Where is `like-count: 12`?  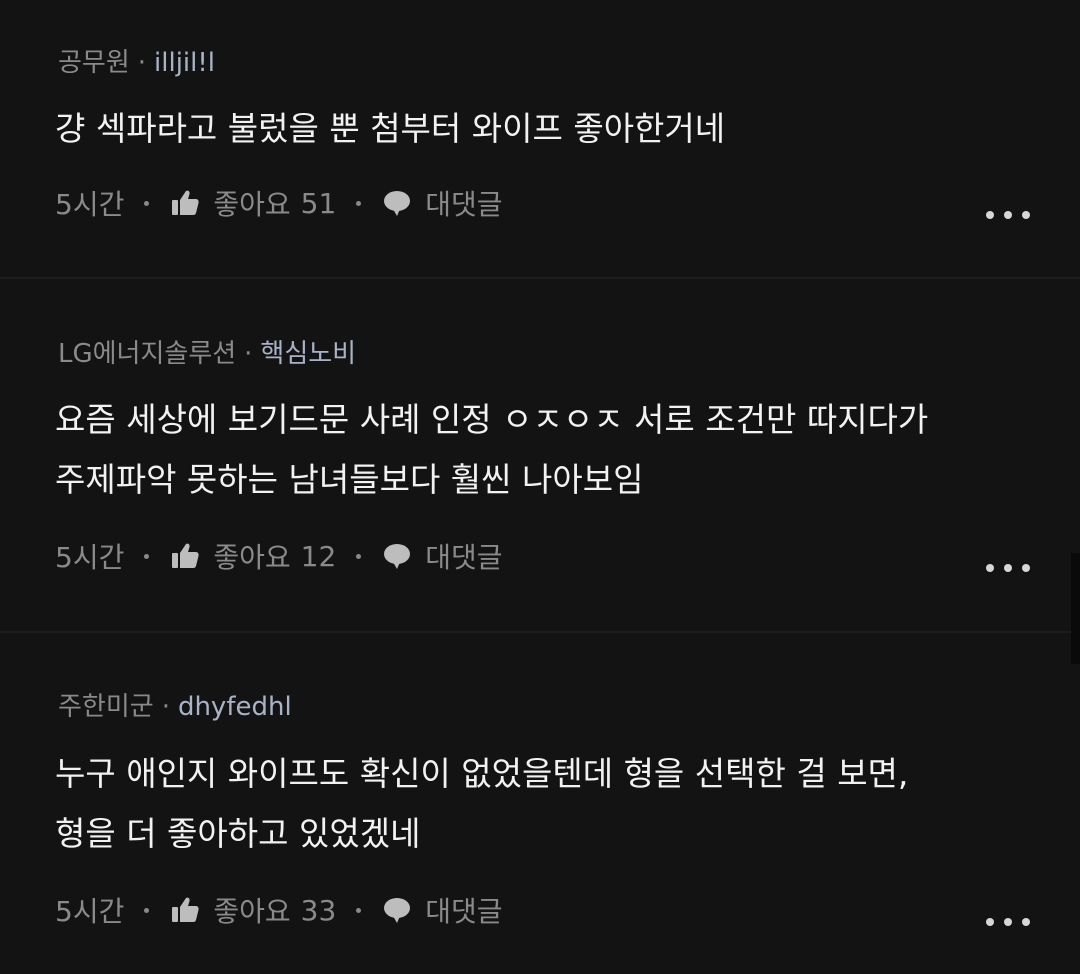 like-count: 12 is located at coordinates (318, 556).